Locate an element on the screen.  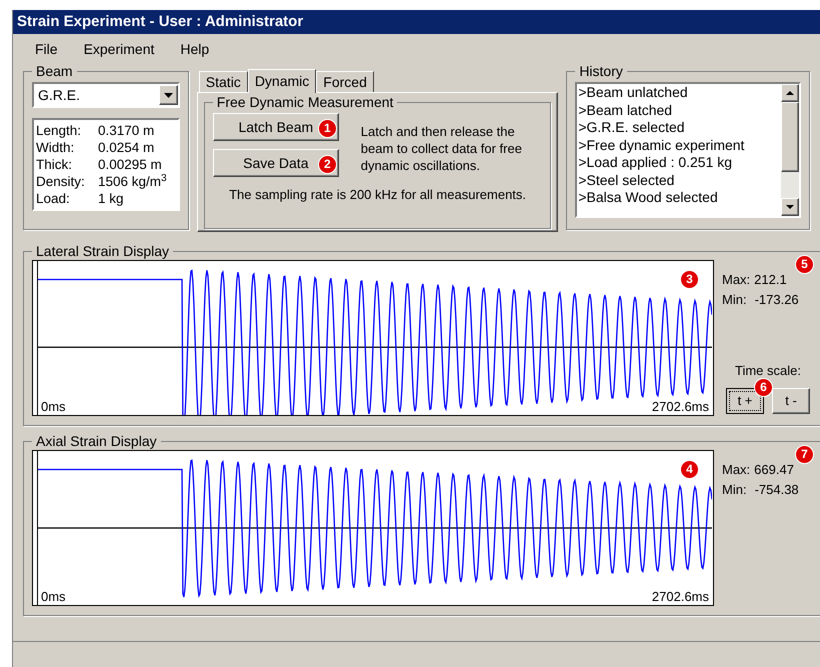
tab: Forced is located at coordinates (345, 81).